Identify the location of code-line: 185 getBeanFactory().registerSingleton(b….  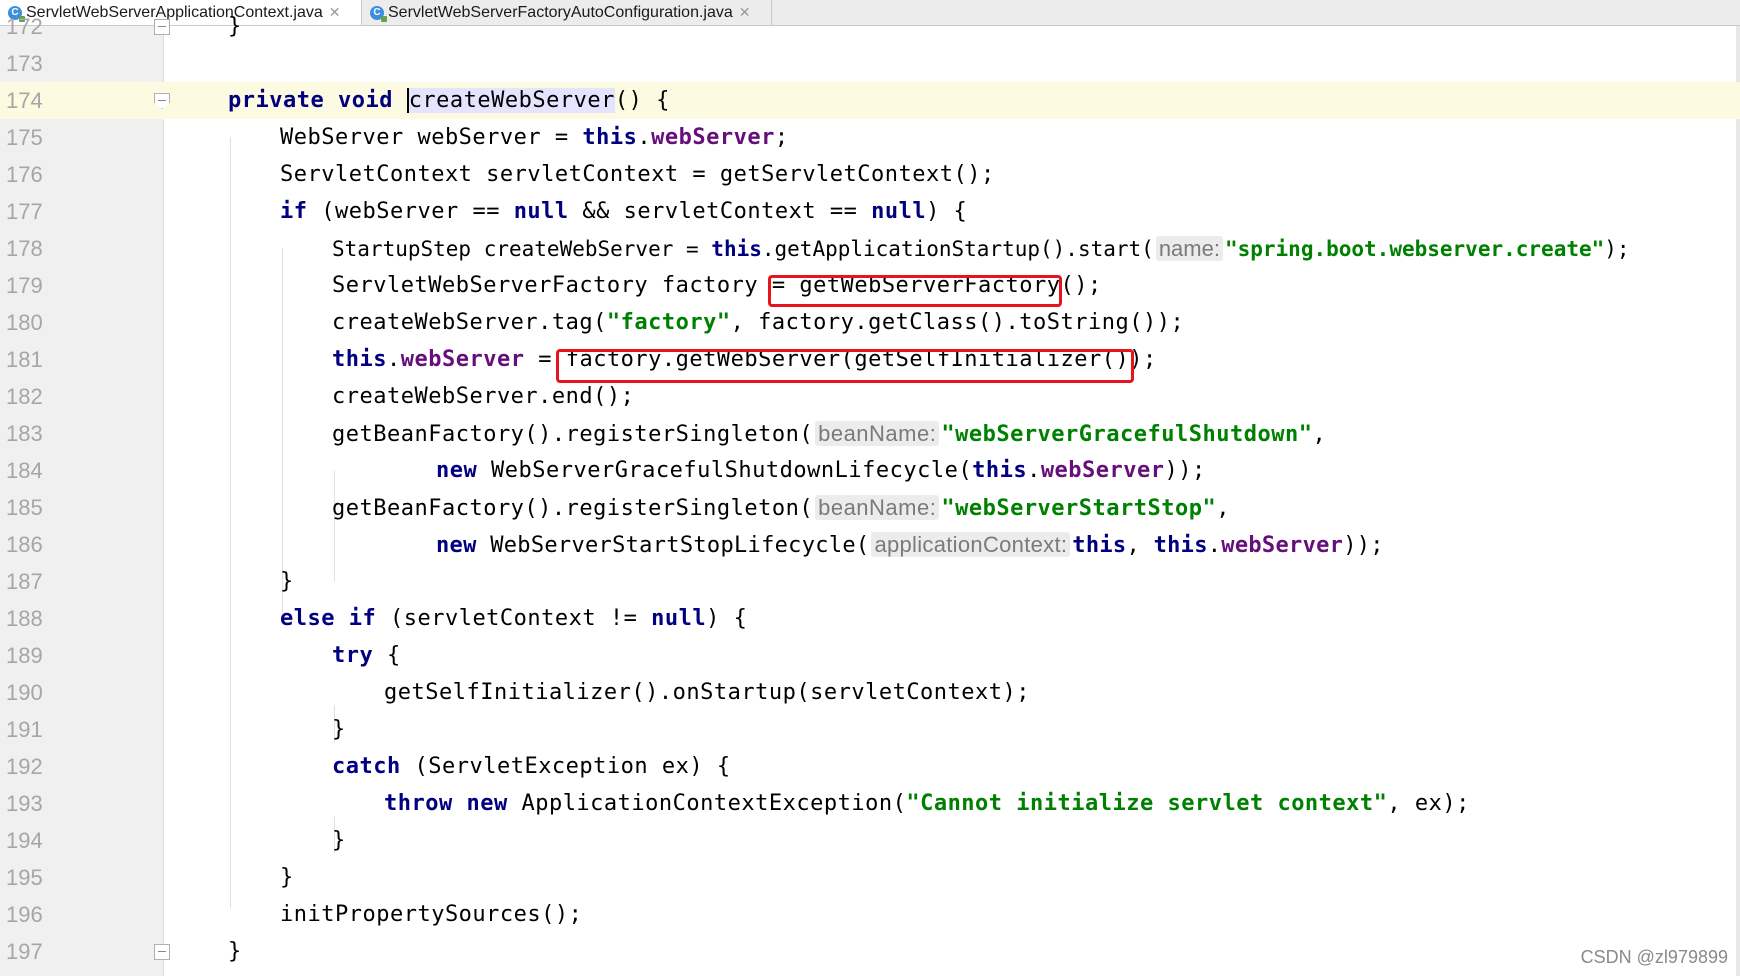
(870, 507).